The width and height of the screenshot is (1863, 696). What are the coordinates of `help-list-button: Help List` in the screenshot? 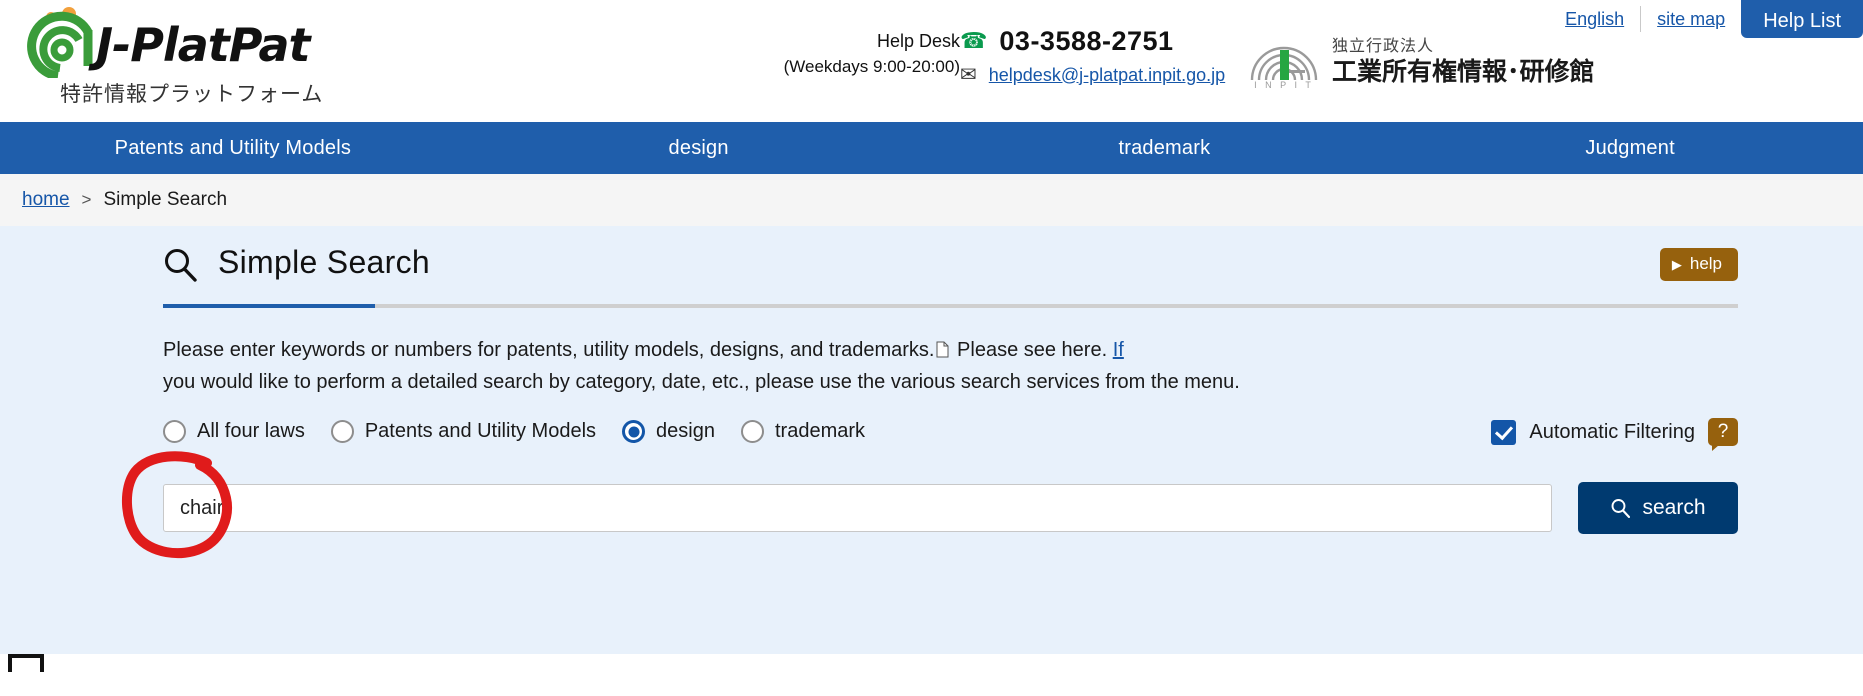 It's located at (1802, 19).